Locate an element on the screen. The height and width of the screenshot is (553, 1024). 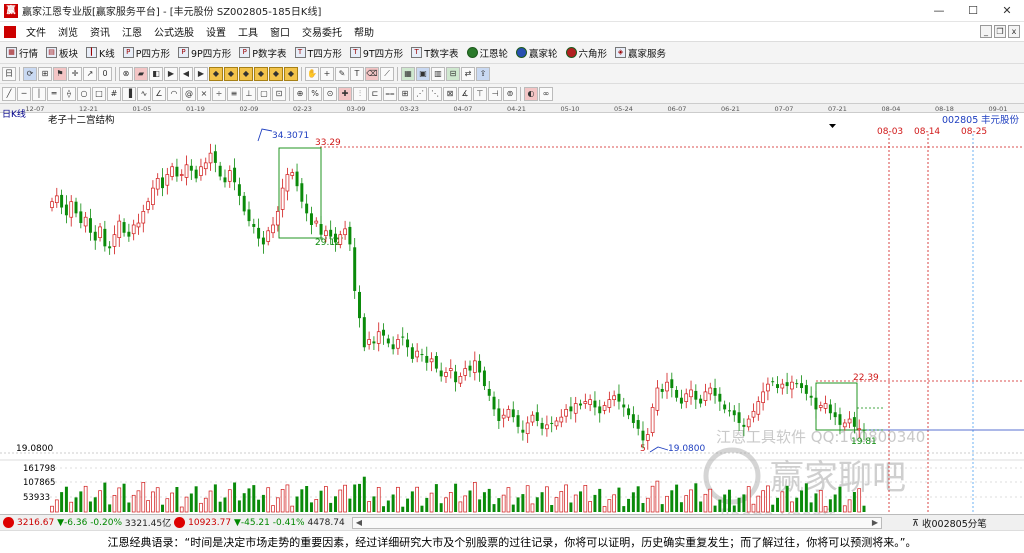
menu-browse: 浏览 is located at coordinates (68, 31).